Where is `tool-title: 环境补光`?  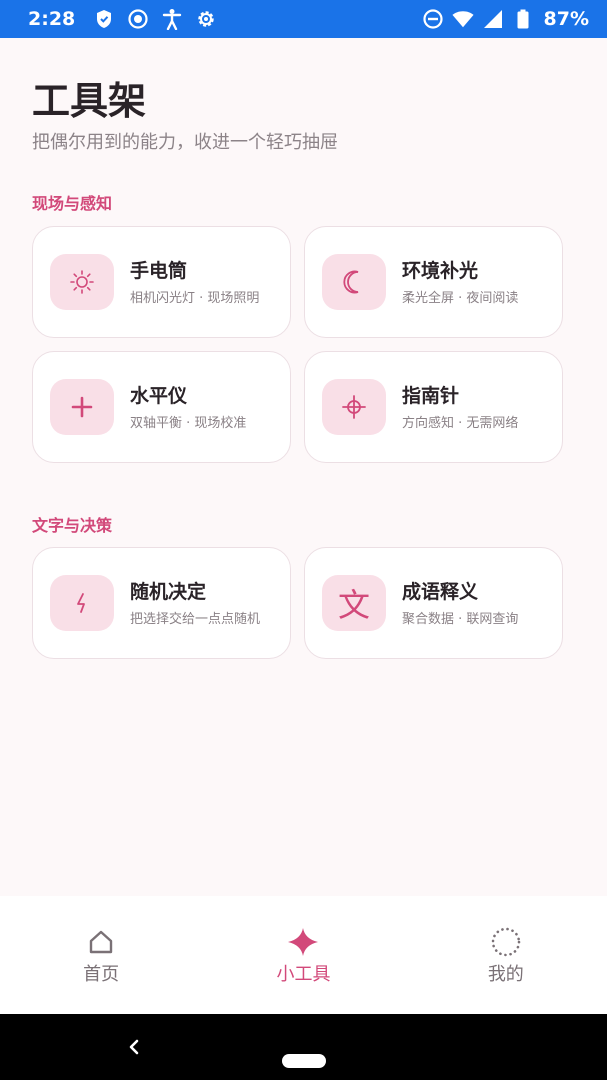
tool-title: 环境补光 is located at coordinates (440, 271).